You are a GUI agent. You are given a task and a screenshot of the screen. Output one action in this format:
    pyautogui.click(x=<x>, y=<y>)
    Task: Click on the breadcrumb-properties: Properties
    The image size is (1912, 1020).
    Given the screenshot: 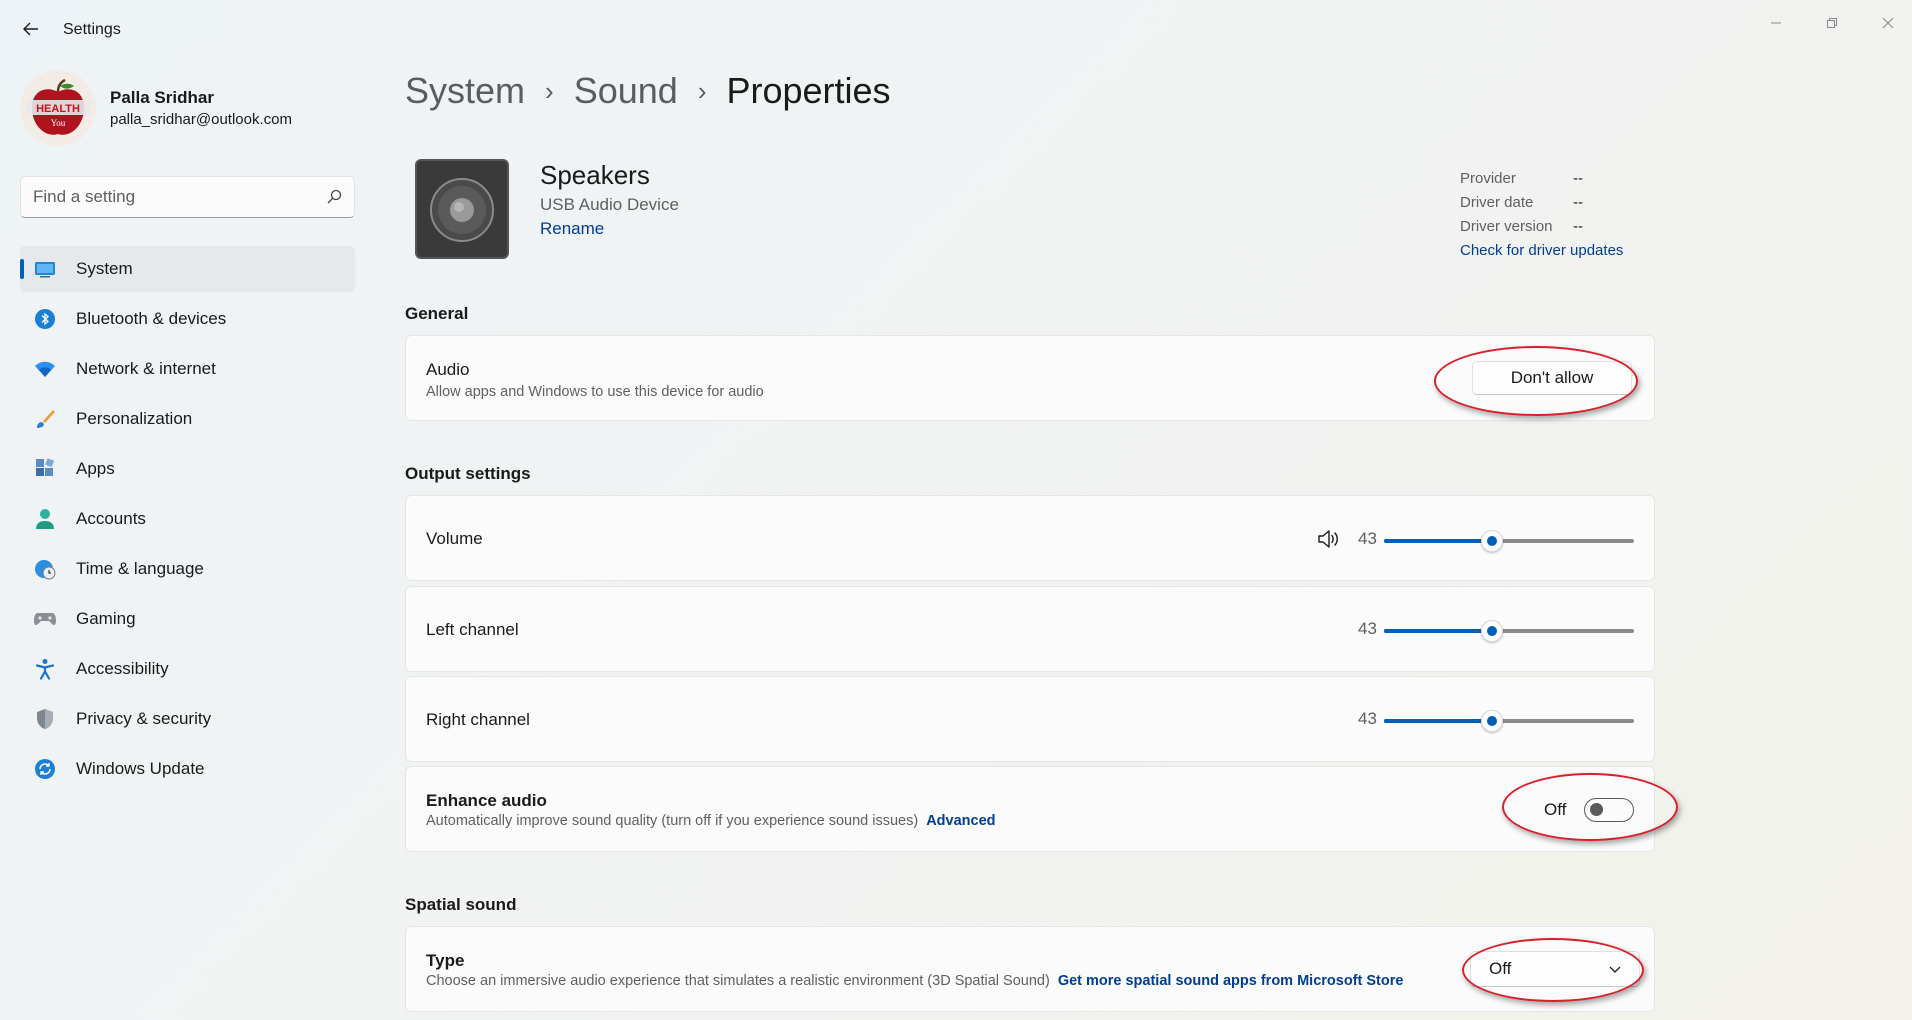 What is the action you would take?
    pyautogui.click(x=808, y=90)
    